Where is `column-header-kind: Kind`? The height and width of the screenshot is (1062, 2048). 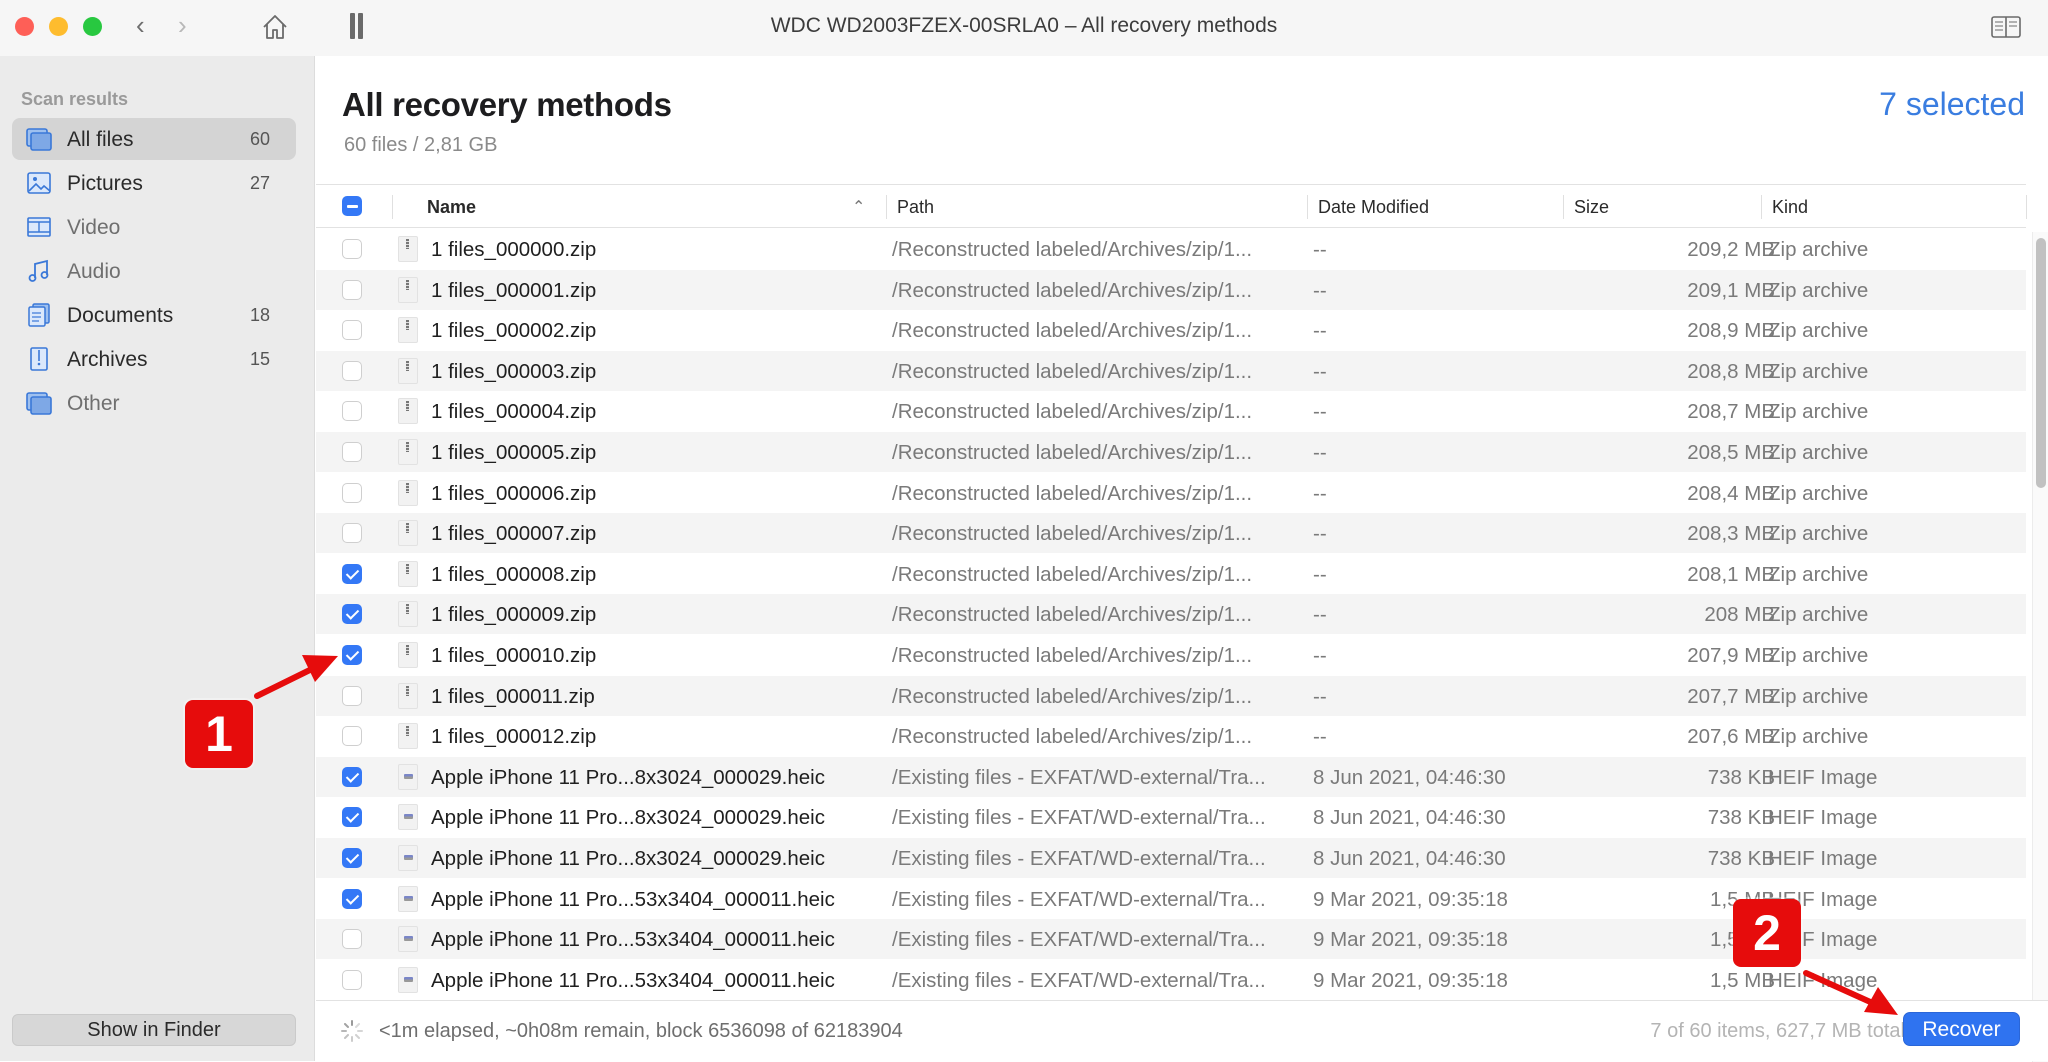
column-header-kind: Kind is located at coordinates (1790, 207).